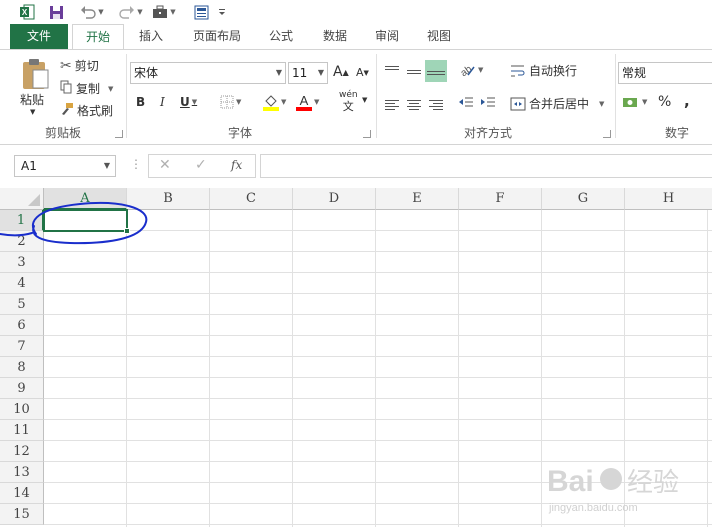  What do you see at coordinates (201, 165) in the screenshot?
I see `enter-icon: ✓` at bounding box center [201, 165].